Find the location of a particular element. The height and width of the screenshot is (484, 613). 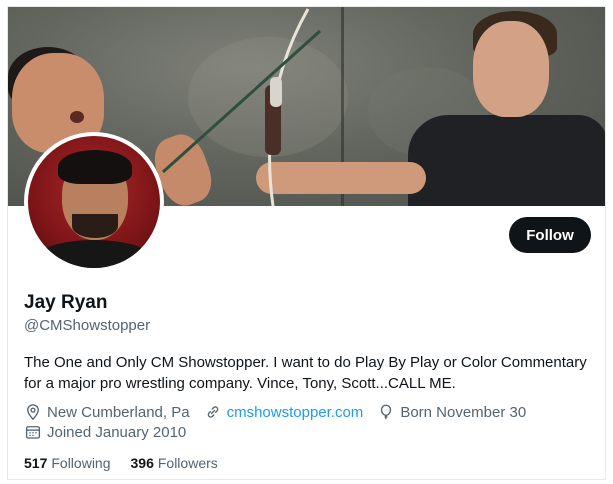

profile-meta-row: Joined January 2010 is located at coordinates (112, 432).